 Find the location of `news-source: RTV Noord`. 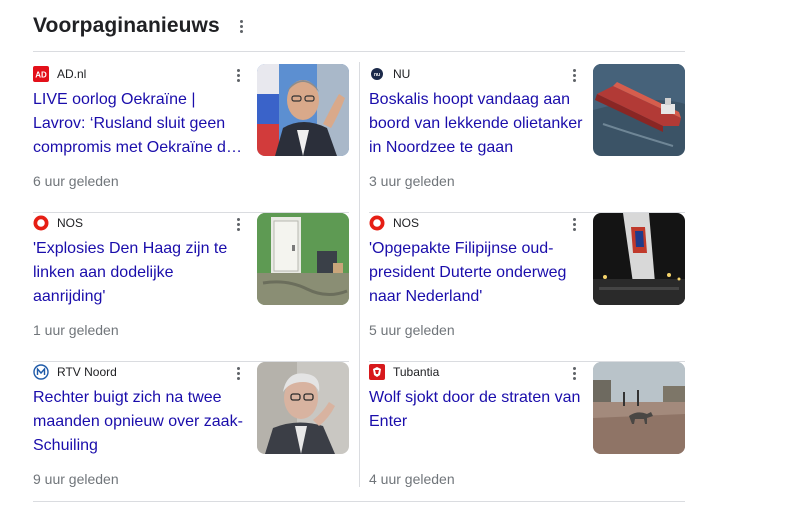

news-source: RTV Noord is located at coordinates (75, 372).